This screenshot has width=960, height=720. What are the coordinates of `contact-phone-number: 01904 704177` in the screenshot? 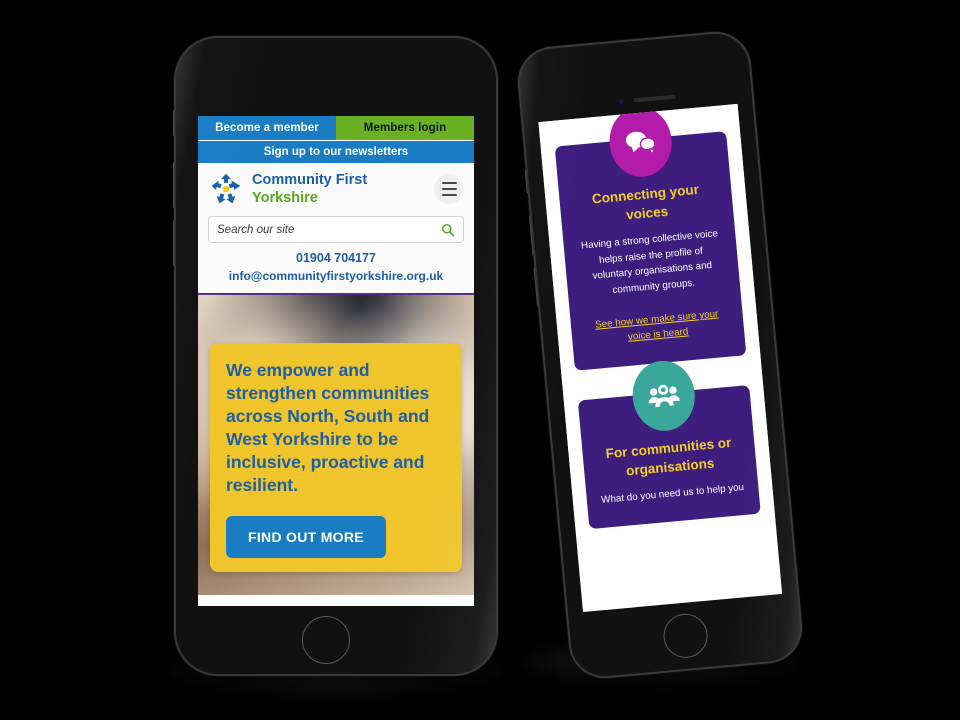 It's located at (336, 258).